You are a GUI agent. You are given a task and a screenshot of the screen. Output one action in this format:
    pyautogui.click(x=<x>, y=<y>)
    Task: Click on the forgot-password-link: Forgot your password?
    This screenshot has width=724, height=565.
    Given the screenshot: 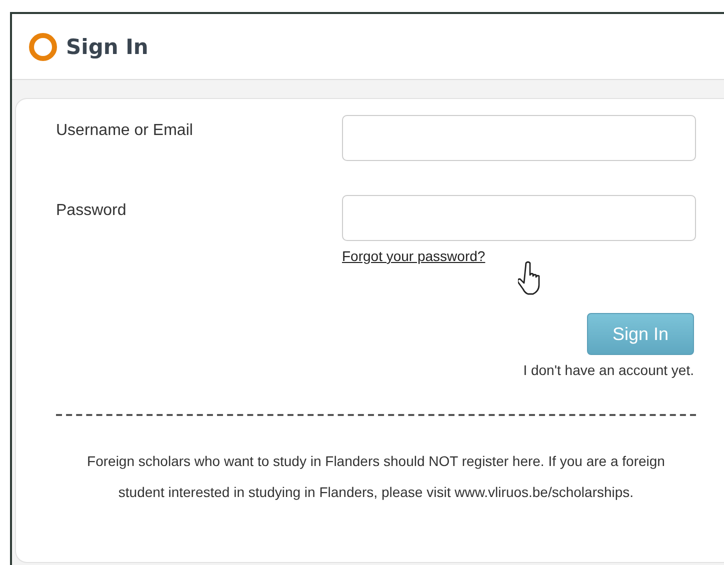 What is the action you would take?
    pyautogui.click(x=414, y=256)
    